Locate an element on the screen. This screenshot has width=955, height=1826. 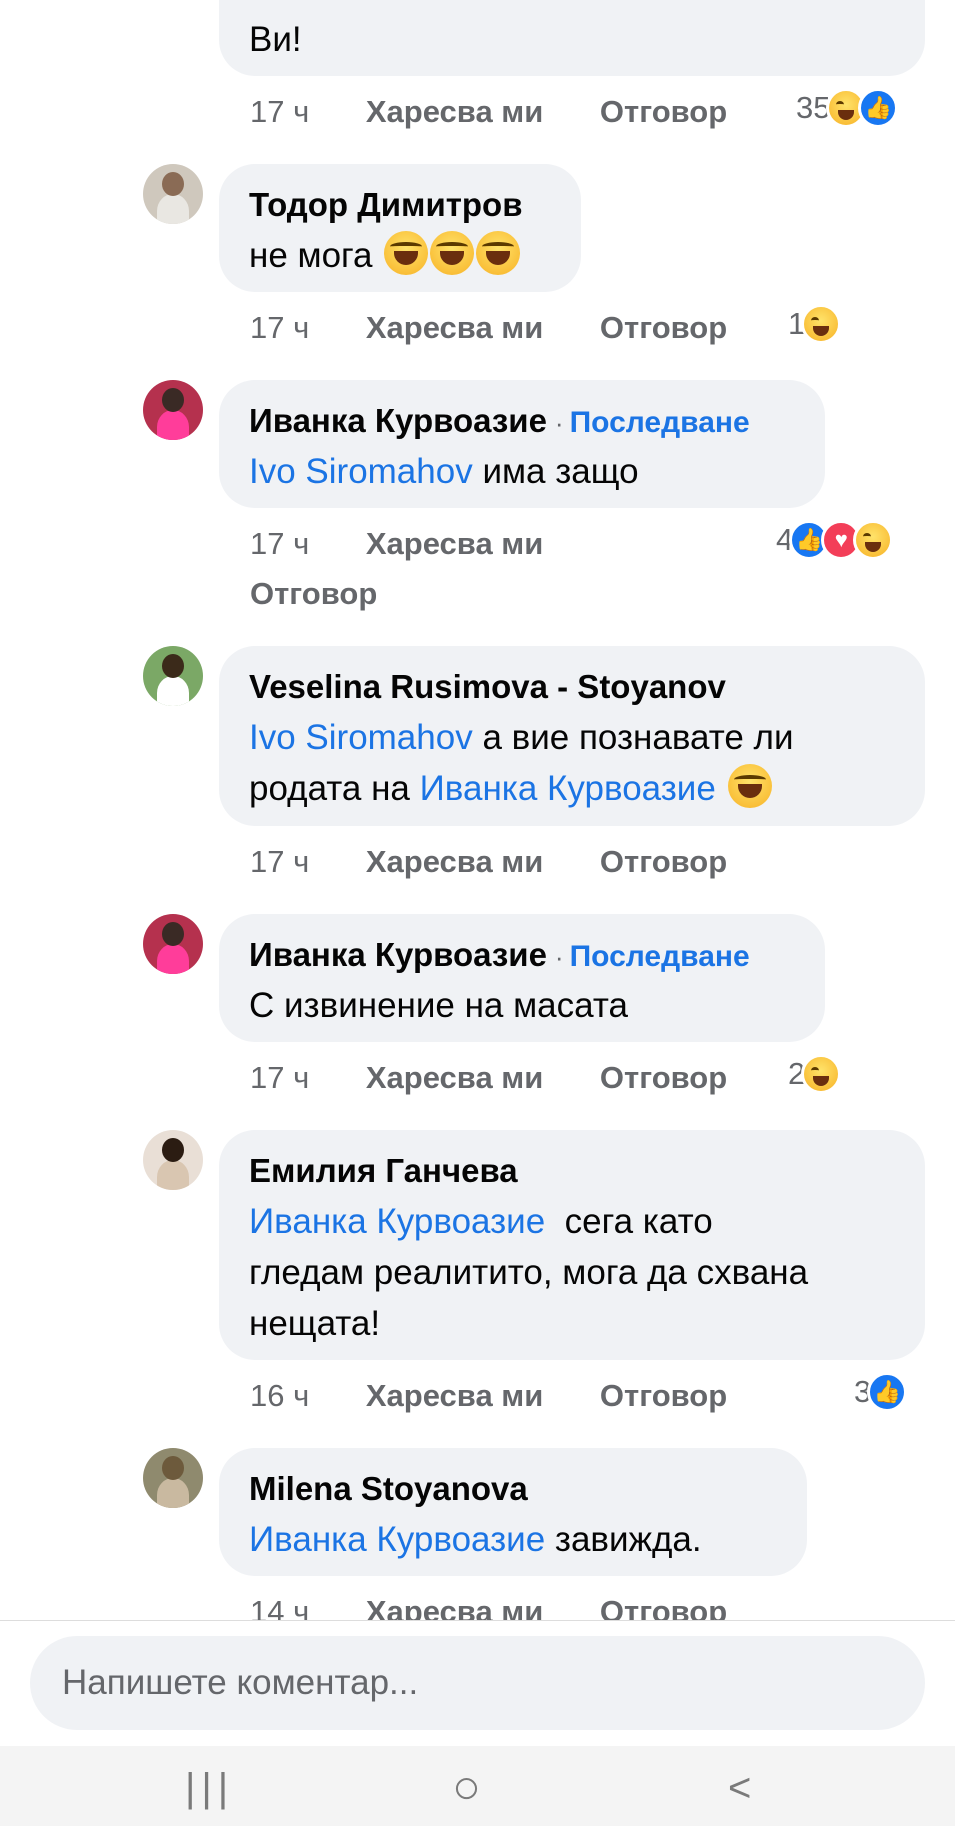
comment-meta: 17 ч Харесва ми is located at coordinates (396, 544).